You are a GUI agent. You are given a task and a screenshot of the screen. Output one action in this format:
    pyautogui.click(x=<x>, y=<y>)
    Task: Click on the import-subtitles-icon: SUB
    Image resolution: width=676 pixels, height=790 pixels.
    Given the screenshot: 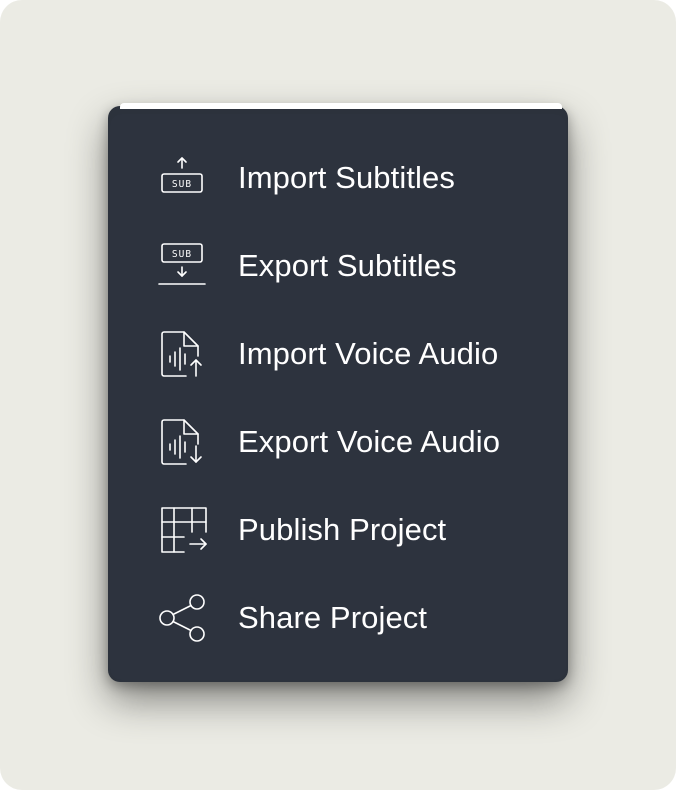 What is the action you would take?
    pyautogui.click(x=182, y=178)
    